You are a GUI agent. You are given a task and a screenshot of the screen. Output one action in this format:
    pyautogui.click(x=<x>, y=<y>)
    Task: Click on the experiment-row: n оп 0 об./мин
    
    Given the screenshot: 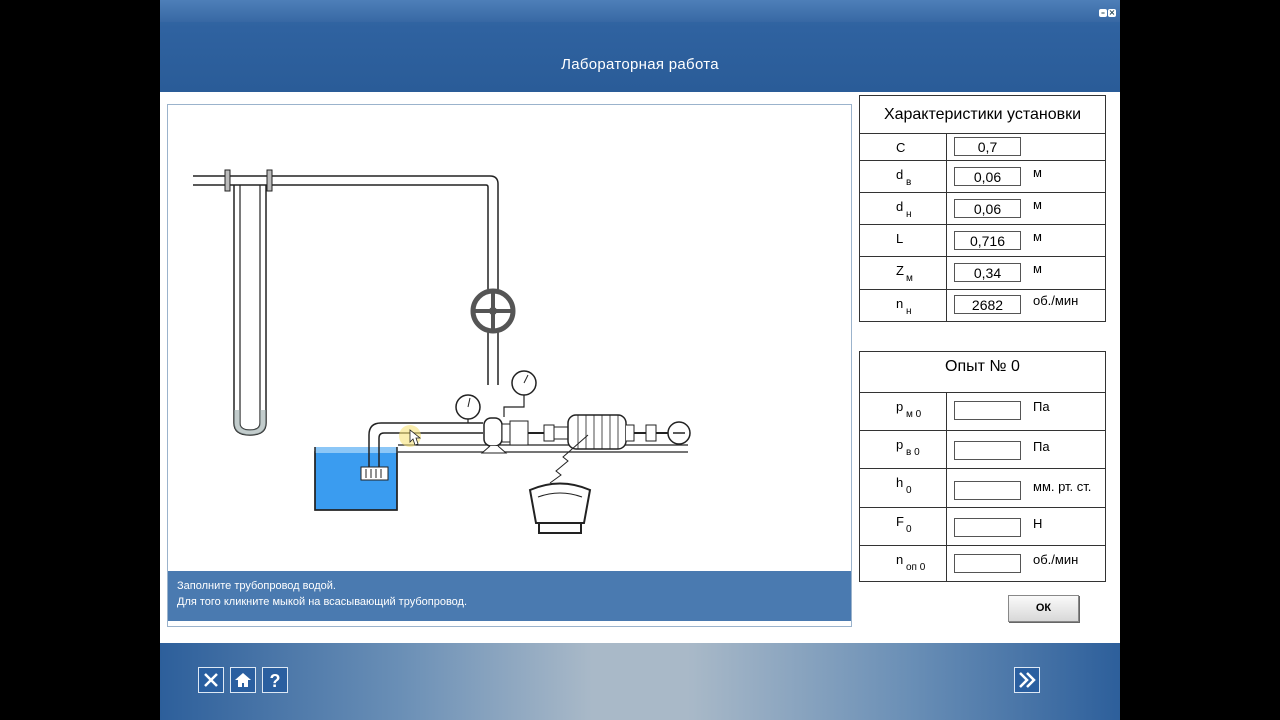 What is the action you would take?
    pyautogui.click(x=982, y=563)
    